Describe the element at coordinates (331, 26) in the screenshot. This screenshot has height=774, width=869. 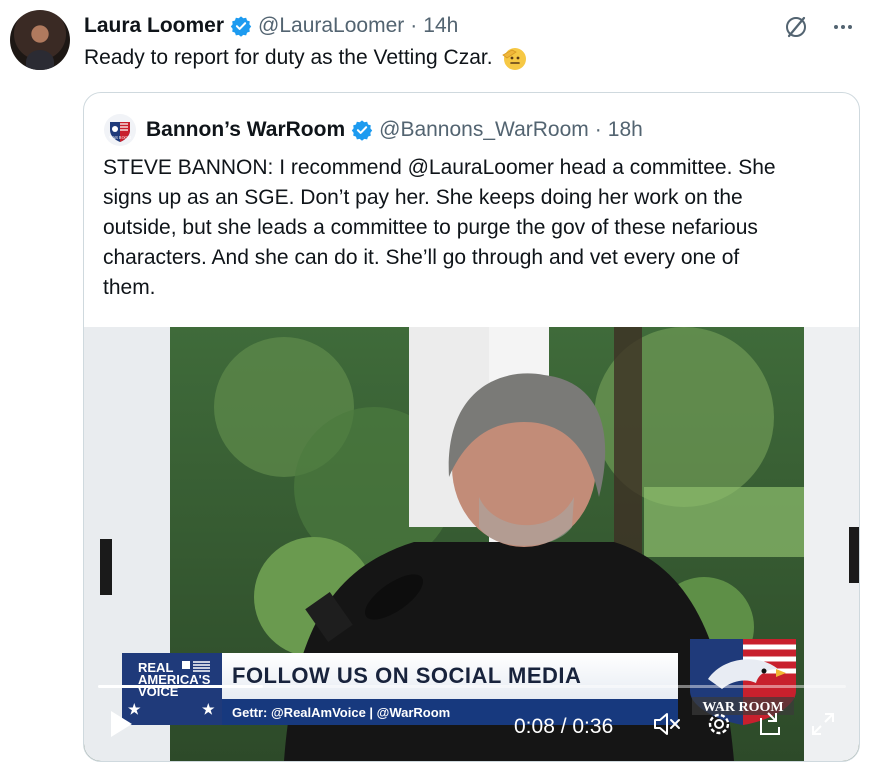
I see `author-handle: @LauraLoomer` at that location.